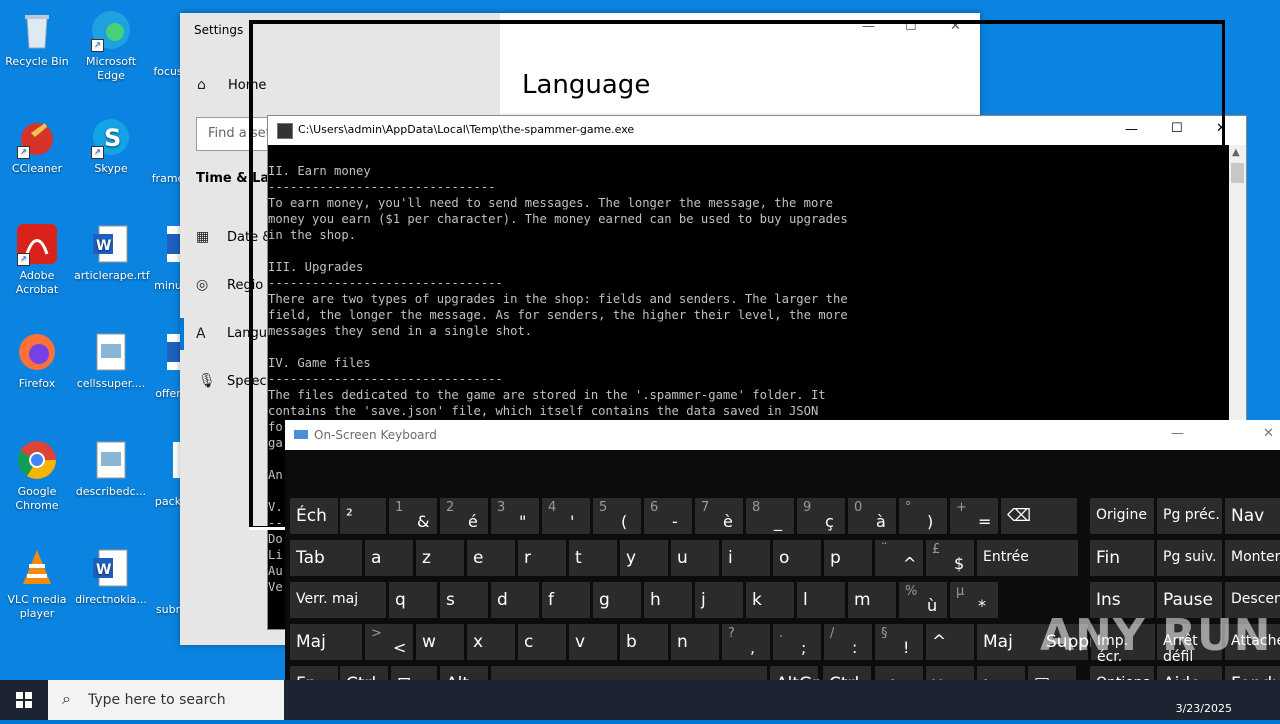 The width and height of the screenshot is (1280, 724). Describe the element at coordinates (37, 145) in the screenshot. I see `desktop-icon-ccleaner: ↗ CCleaner` at that location.